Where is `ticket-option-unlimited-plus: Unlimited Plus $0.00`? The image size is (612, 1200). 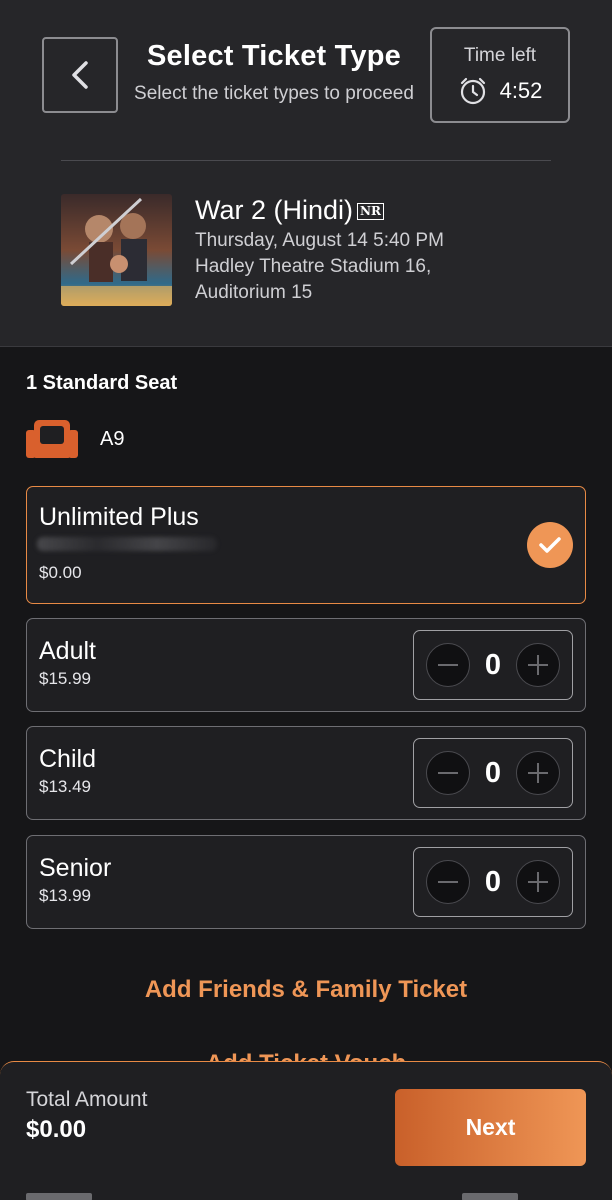 ticket-option-unlimited-plus: Unlimited Plus $0.00 is located at coordinates (306, 545).